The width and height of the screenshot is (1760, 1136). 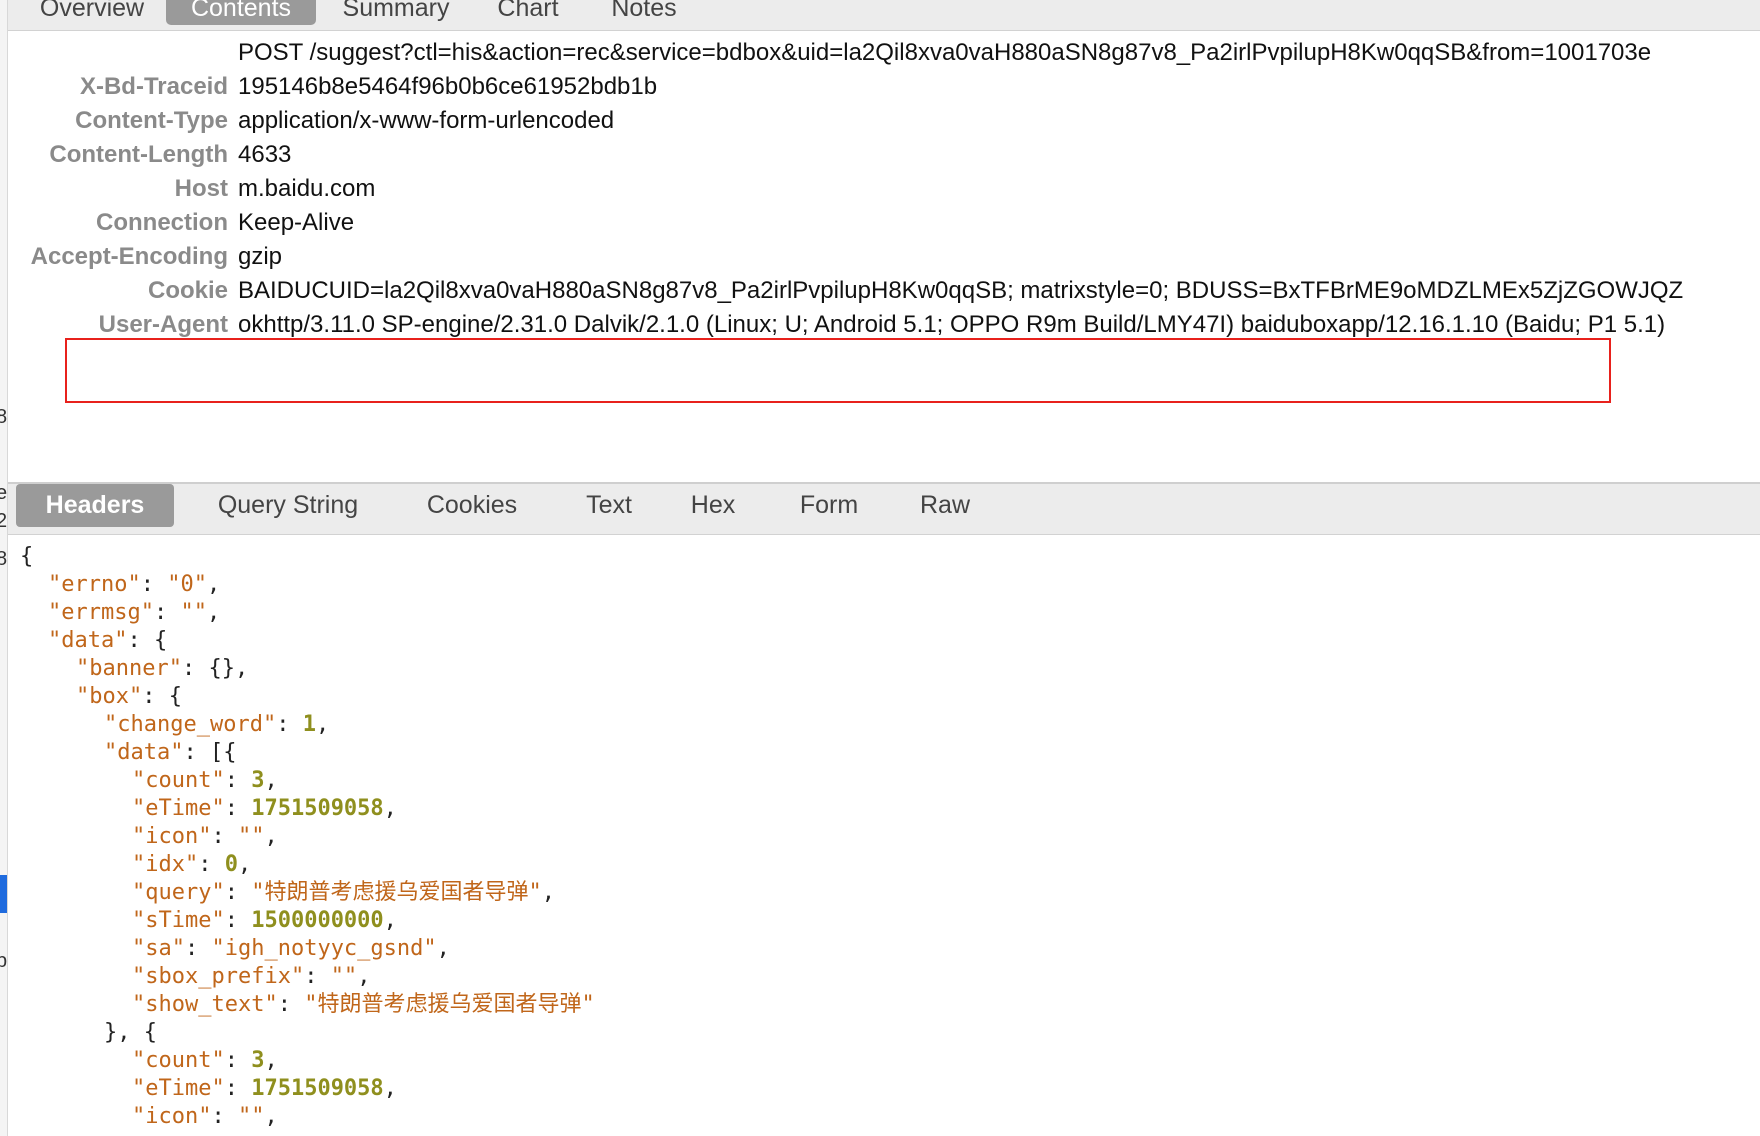 What do you see at coordinates (528, 12) in the screenshot?
I see `tab-chart: Chart` at bounding box center [528, 12].